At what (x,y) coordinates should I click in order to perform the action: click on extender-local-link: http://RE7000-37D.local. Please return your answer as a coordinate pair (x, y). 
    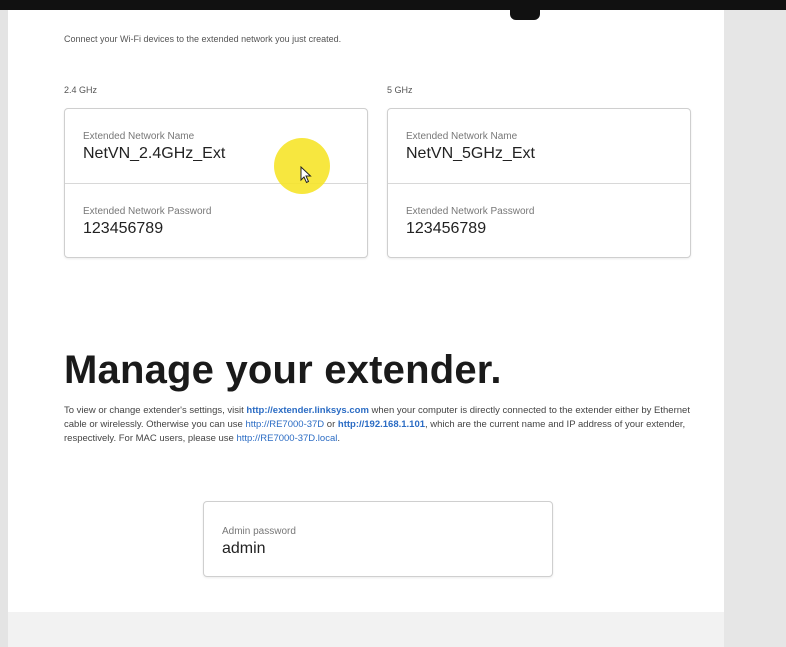
    Looking at the image, I should click on (286, 438).